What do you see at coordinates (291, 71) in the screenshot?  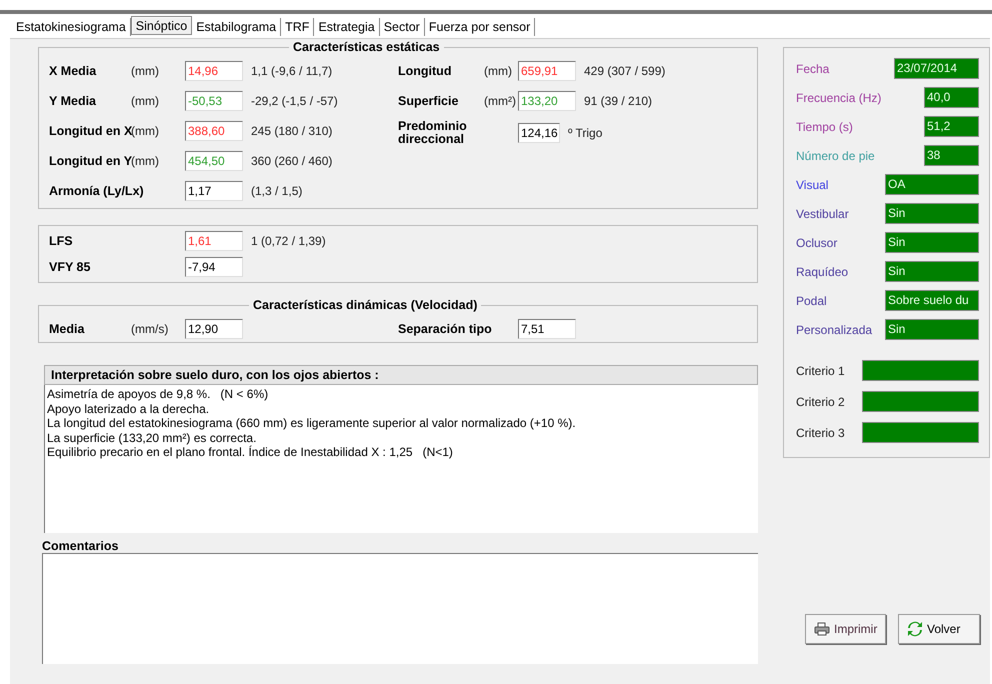 I see `reference-range: 1,1 (-9,6 / 11,7)` at bounding box center [291, 71].